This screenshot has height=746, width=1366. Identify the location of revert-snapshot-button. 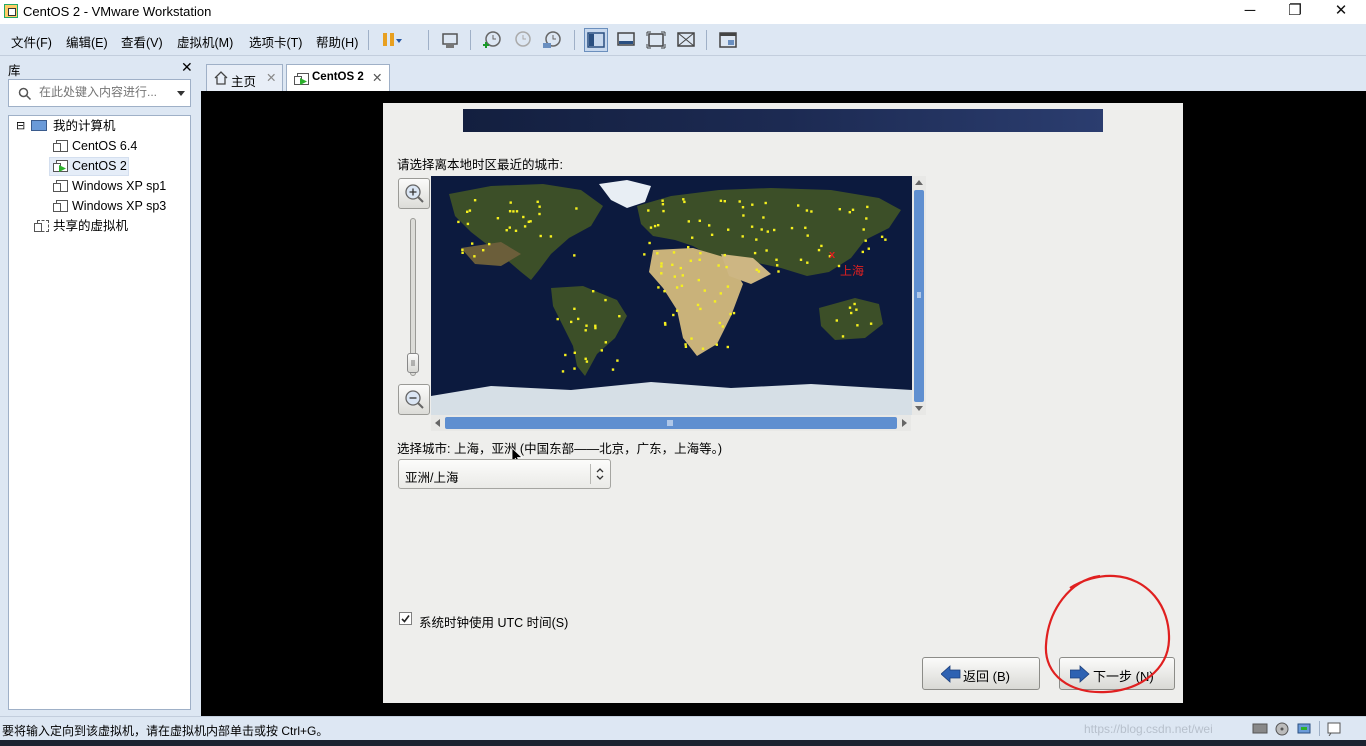
(522, 40).